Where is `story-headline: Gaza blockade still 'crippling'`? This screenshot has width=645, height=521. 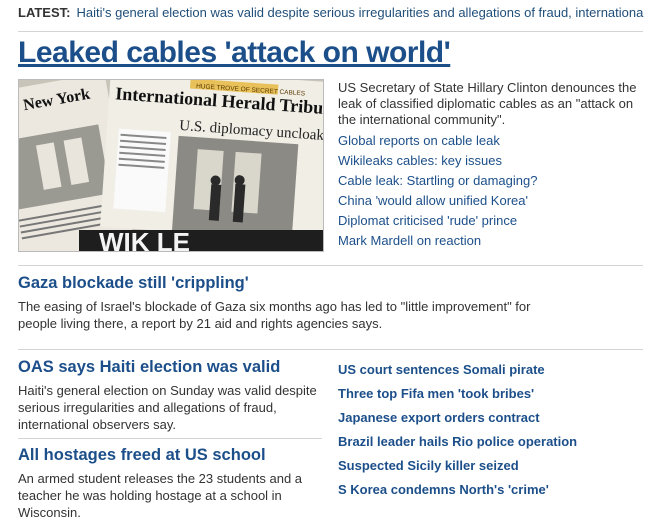 story-headline: Gaza blockade still 'crippling' is located at coordinates (133, 283).